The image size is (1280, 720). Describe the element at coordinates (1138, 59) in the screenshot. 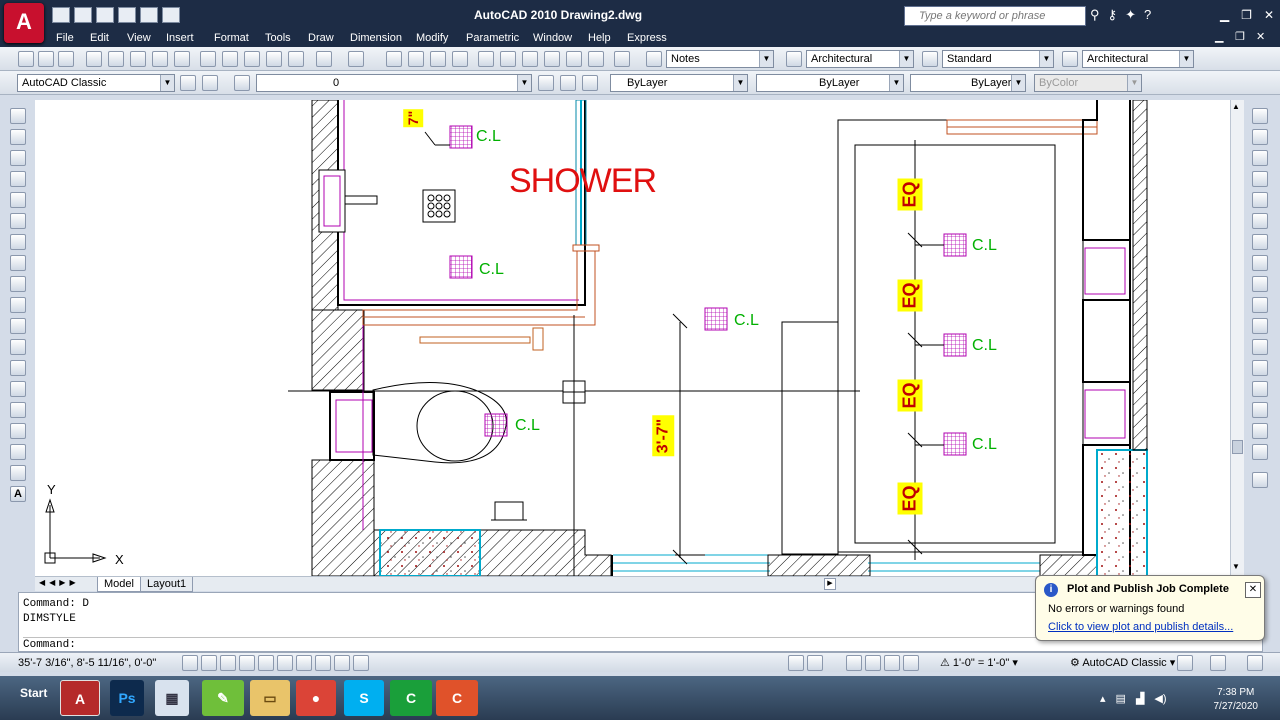

I see `multileader-style-select: Architectural` at that location.